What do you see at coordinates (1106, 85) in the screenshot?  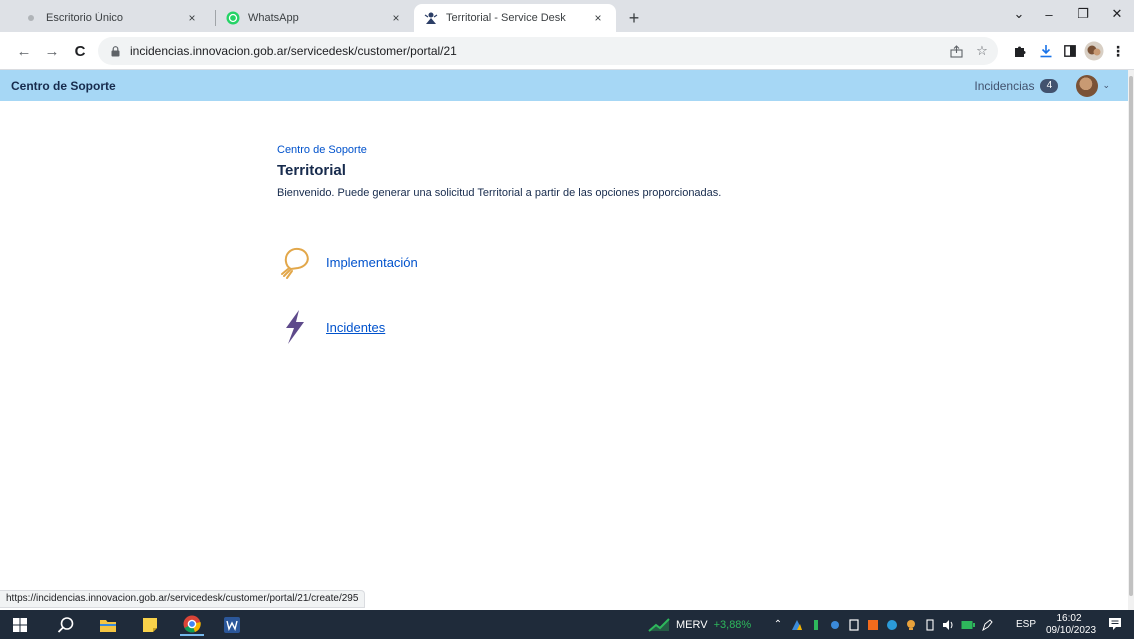 I see `profile-chevron-down-icon: ⌄` at bounding box center [1106, 85].